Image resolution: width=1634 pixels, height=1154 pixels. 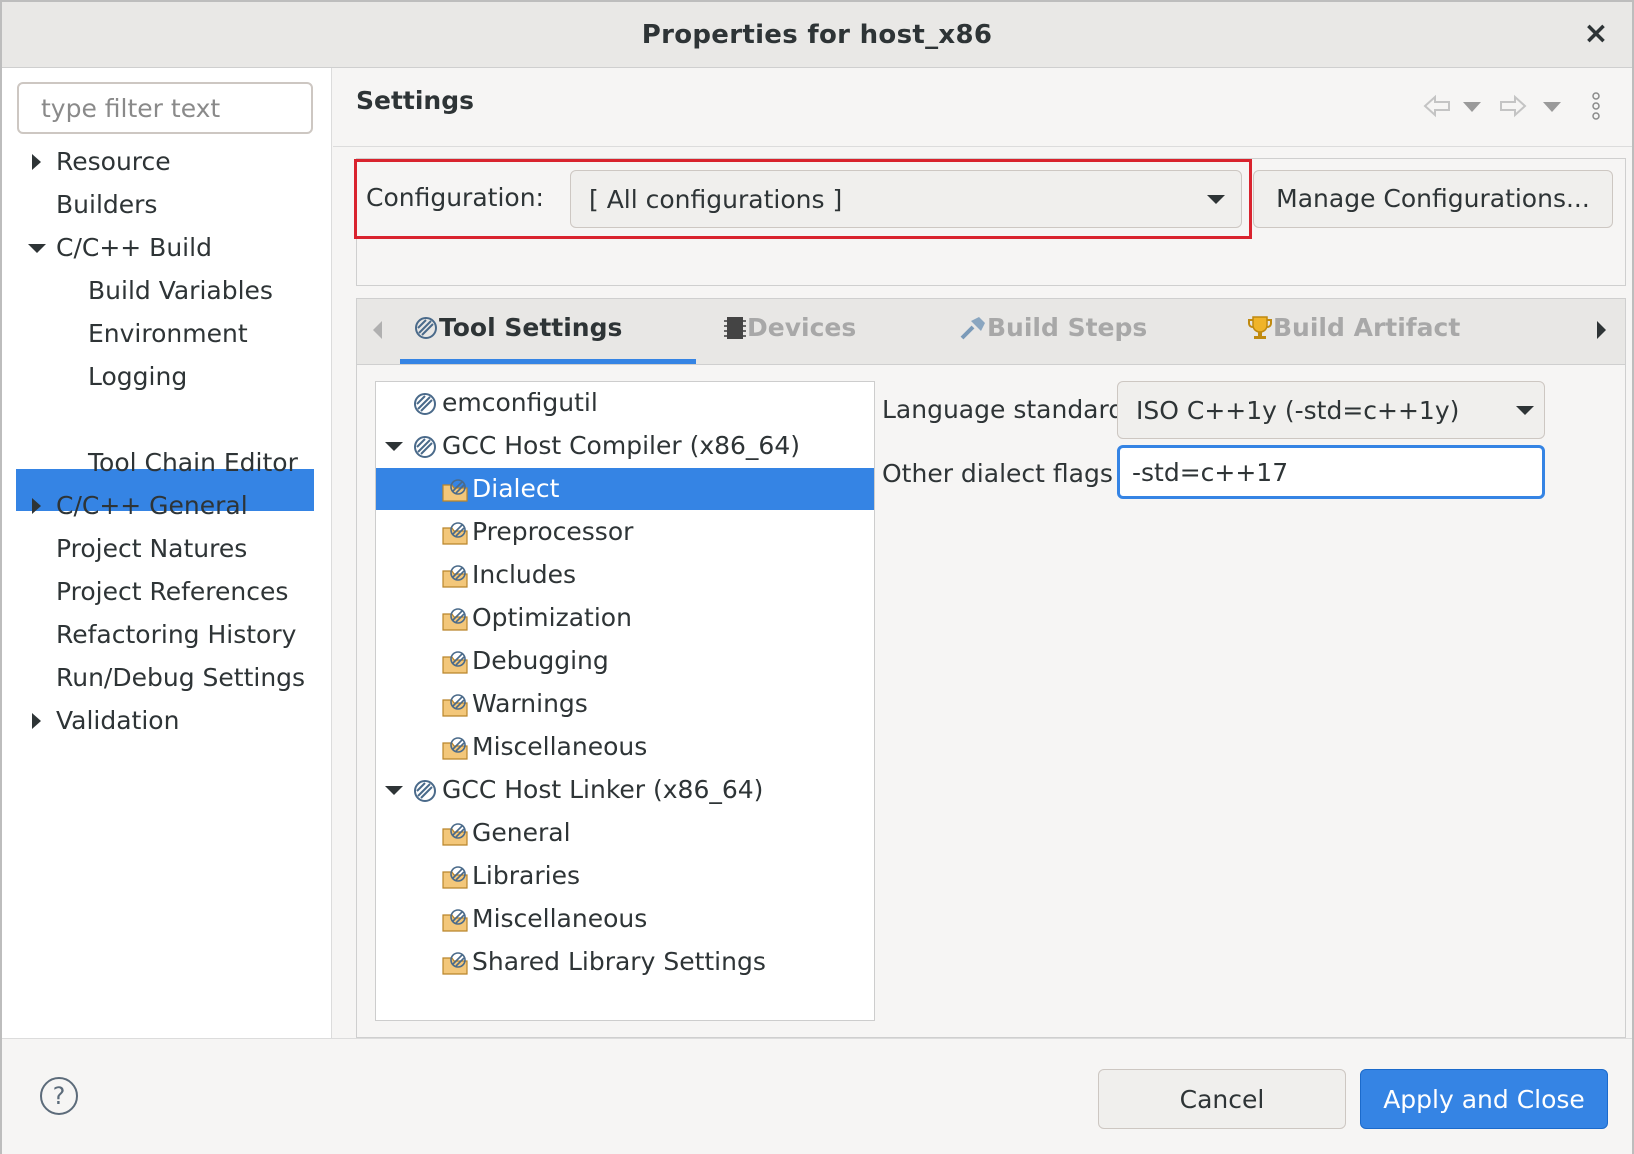 What do you see at coordinates (1222, 1099) in the screenshot?
I see `cancel-button: Cancel` at bounding box center [1222, 1099].